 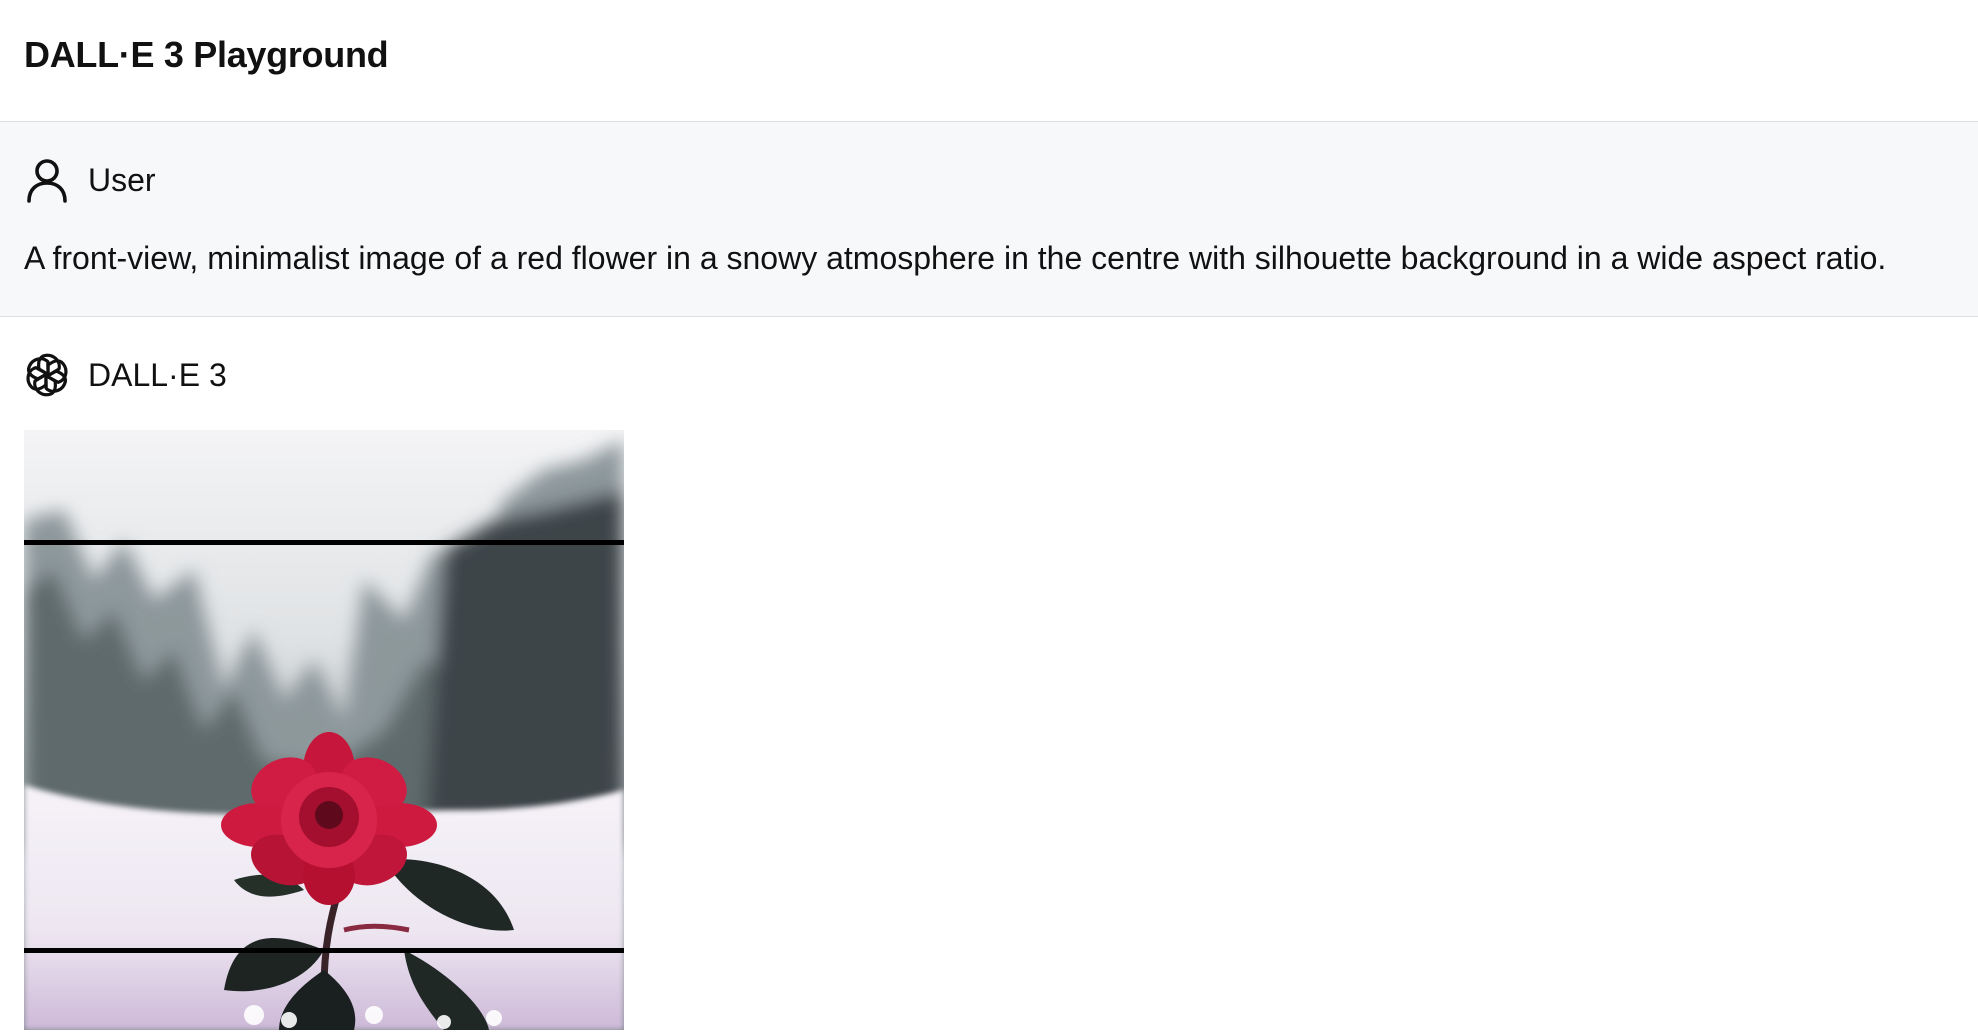 I want to click on openai-logo-icon, so click(x=47, y=375).